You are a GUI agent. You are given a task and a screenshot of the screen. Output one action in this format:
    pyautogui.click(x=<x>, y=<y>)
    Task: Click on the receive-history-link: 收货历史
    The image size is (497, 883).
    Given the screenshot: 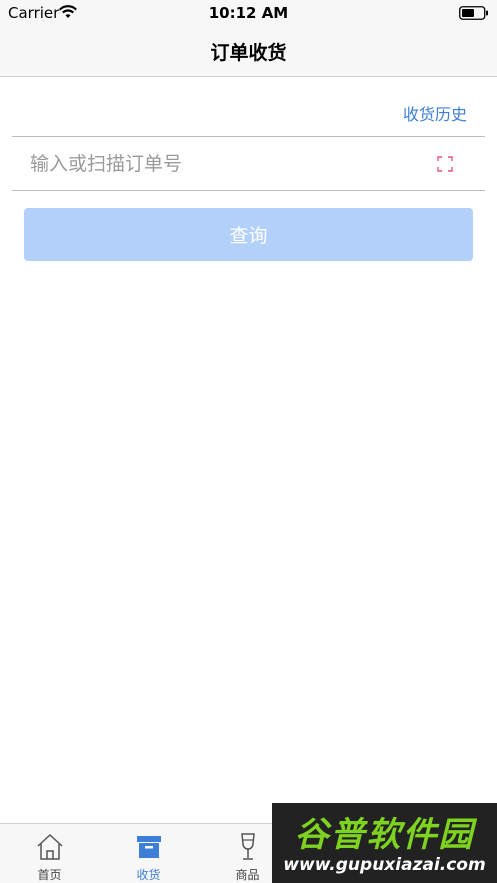 What is the action you would take?
    pyautogui.click(x=435, y=113)
    